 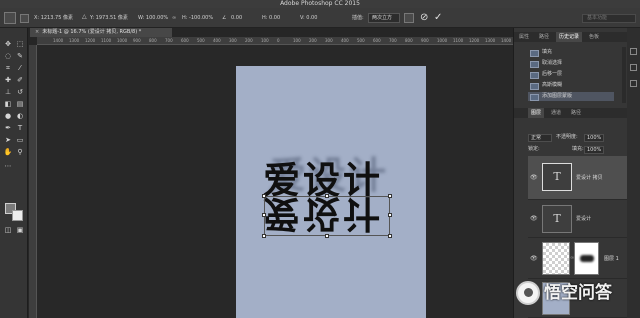 I want to click on panel-dock-strip, so click(x=633, y=173).